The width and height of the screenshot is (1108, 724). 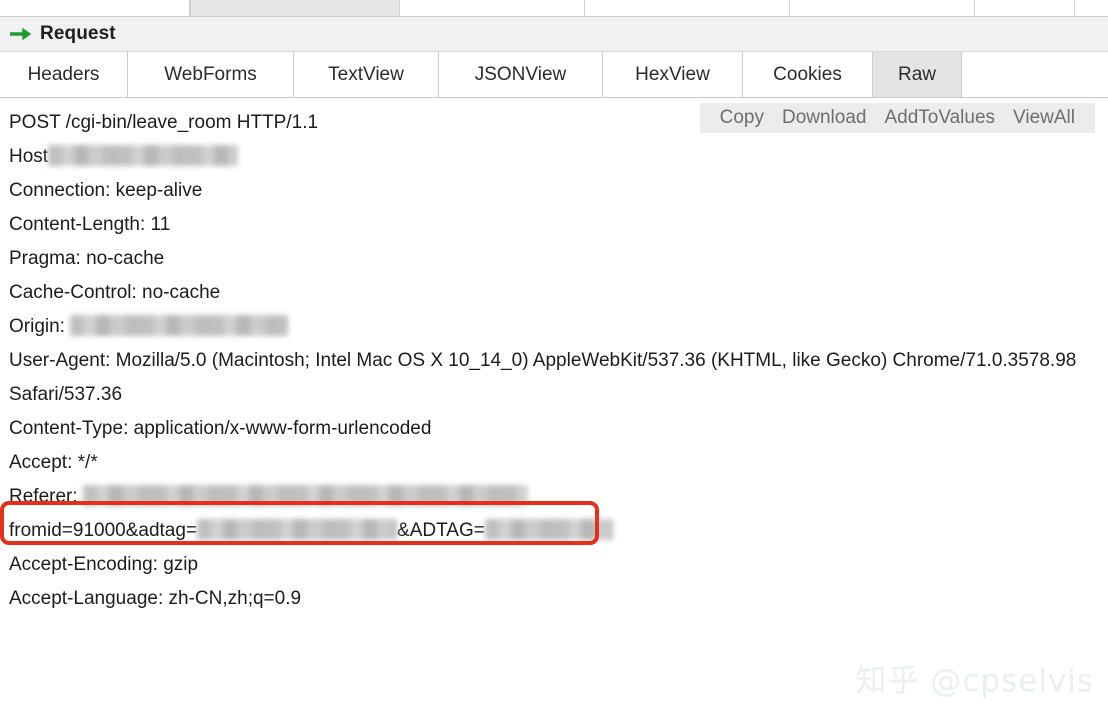 What do you see at coordinates (554, 293) in the screenshot?
I see `raw-header-line: Cache-Control: no-cache` at bounding box center [554, 293].